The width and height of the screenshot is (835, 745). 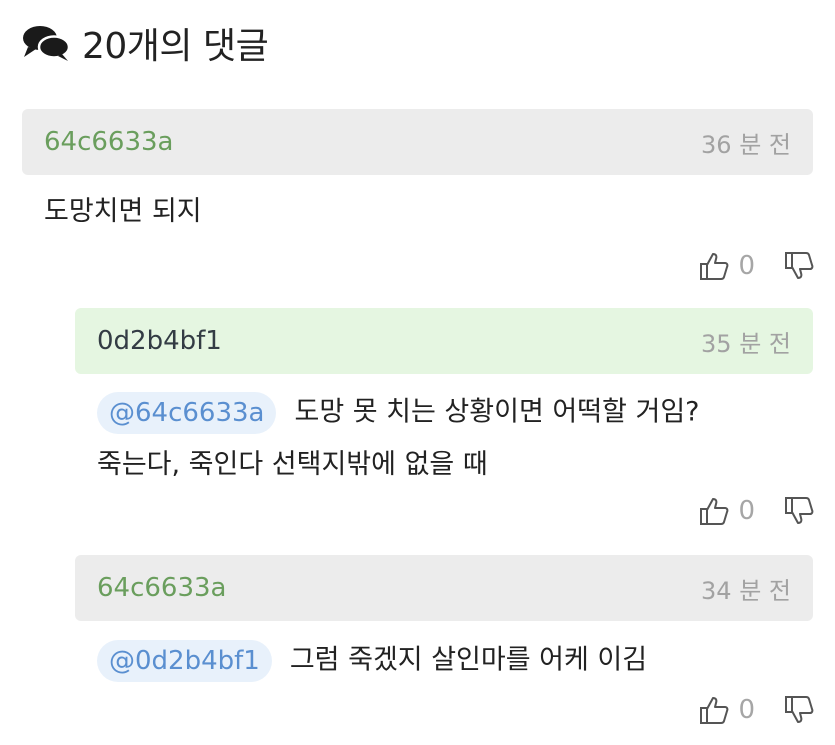 I want to click on comment-body: 도망치면 되지, so click(x=417, y=212).